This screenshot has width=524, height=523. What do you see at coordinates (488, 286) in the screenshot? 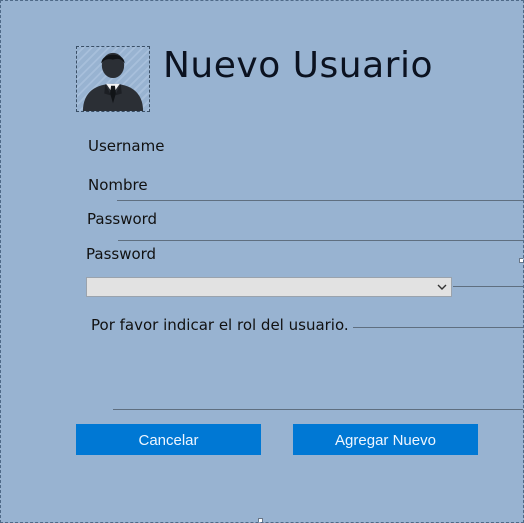
I see `password-confirm-input` at bounding box center [488, 286].